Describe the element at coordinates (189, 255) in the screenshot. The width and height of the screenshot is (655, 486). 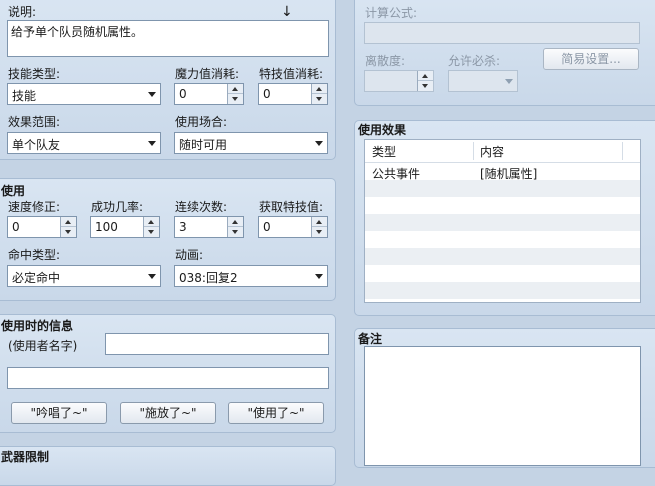
I see `animation-label: 动画:` at that location.